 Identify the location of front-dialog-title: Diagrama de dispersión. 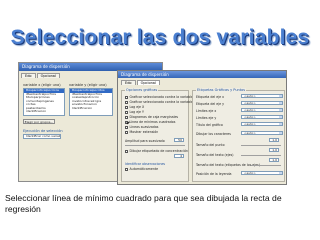
(202, 74).